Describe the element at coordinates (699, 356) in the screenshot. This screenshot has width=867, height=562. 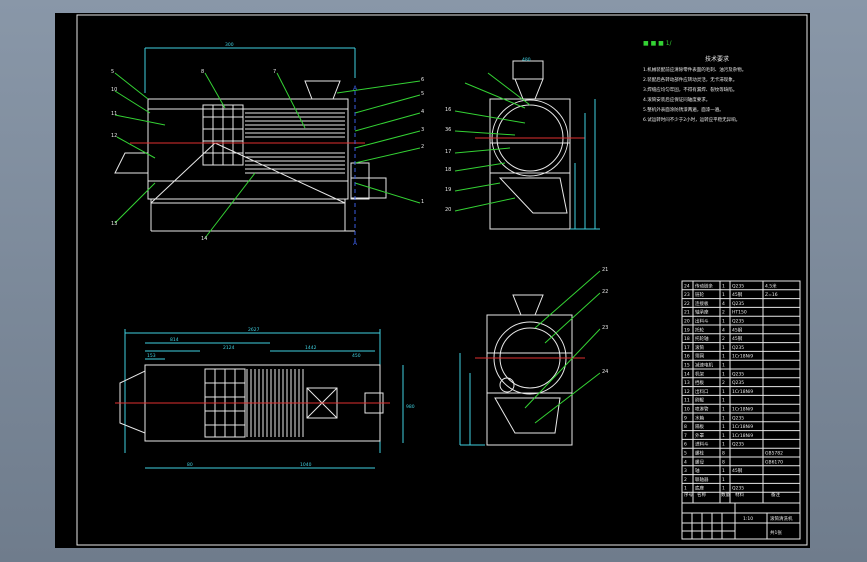
I see `bom-cell-name: 筛网` at that location.